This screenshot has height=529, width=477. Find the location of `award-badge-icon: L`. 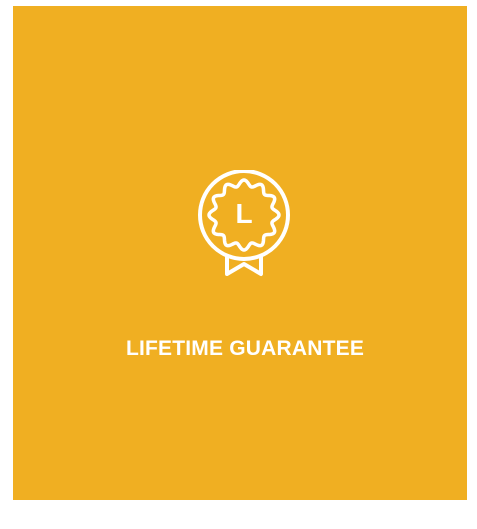

award-badge-icon: L is located at coordinates (244, 225).